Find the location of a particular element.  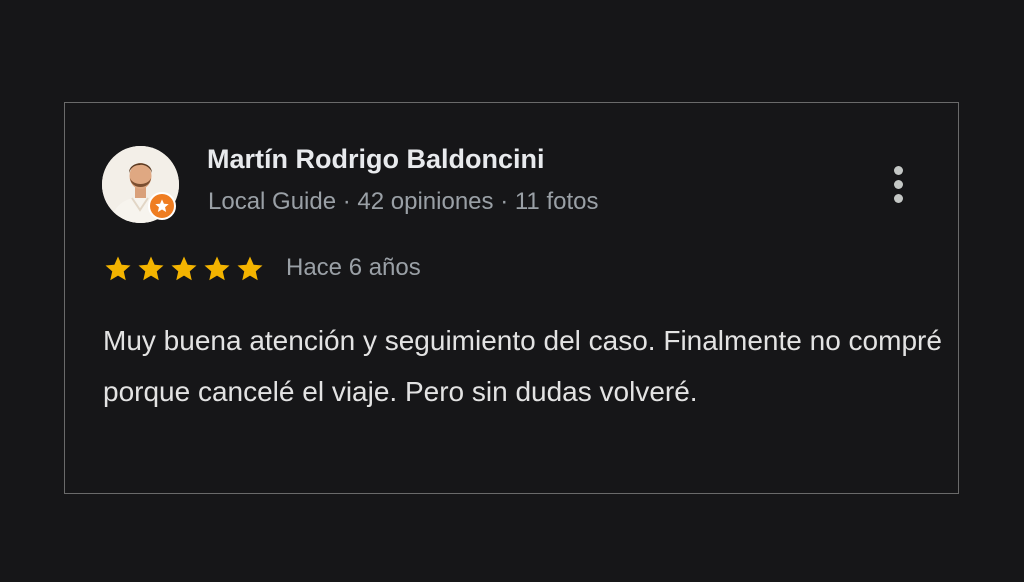

author-name: Martín Rodrigo Baldoncini is located at coordinates (376, 159).